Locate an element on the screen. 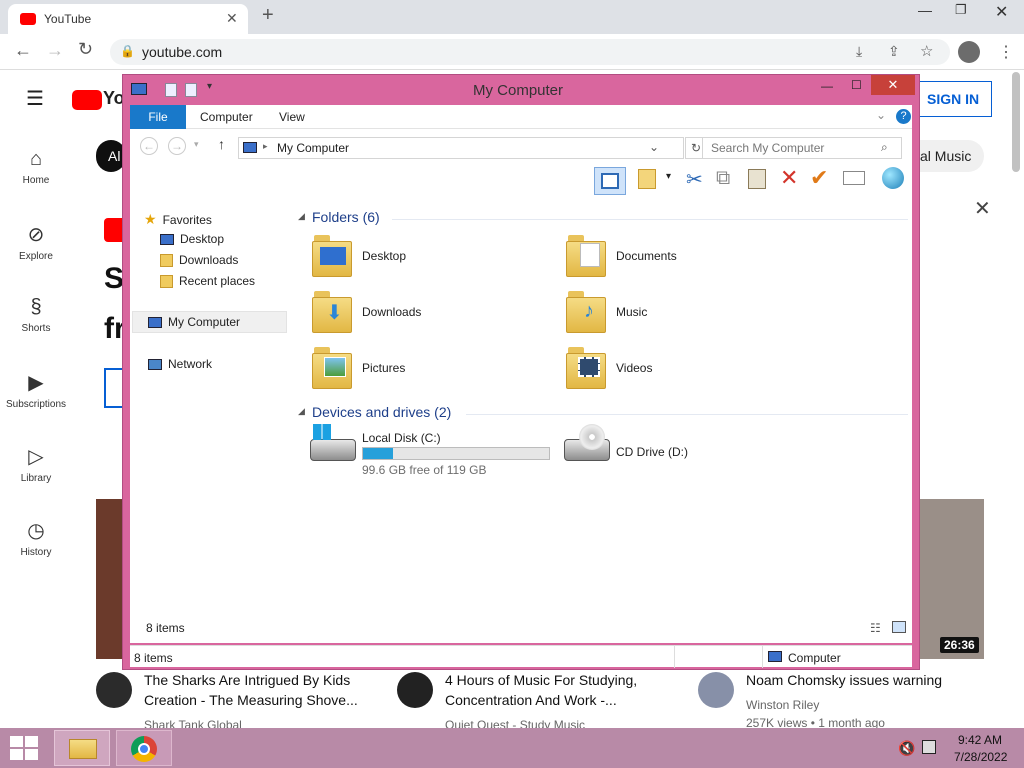  properties-dropdown-icon: ▾ is located at coordinates (668, 176).